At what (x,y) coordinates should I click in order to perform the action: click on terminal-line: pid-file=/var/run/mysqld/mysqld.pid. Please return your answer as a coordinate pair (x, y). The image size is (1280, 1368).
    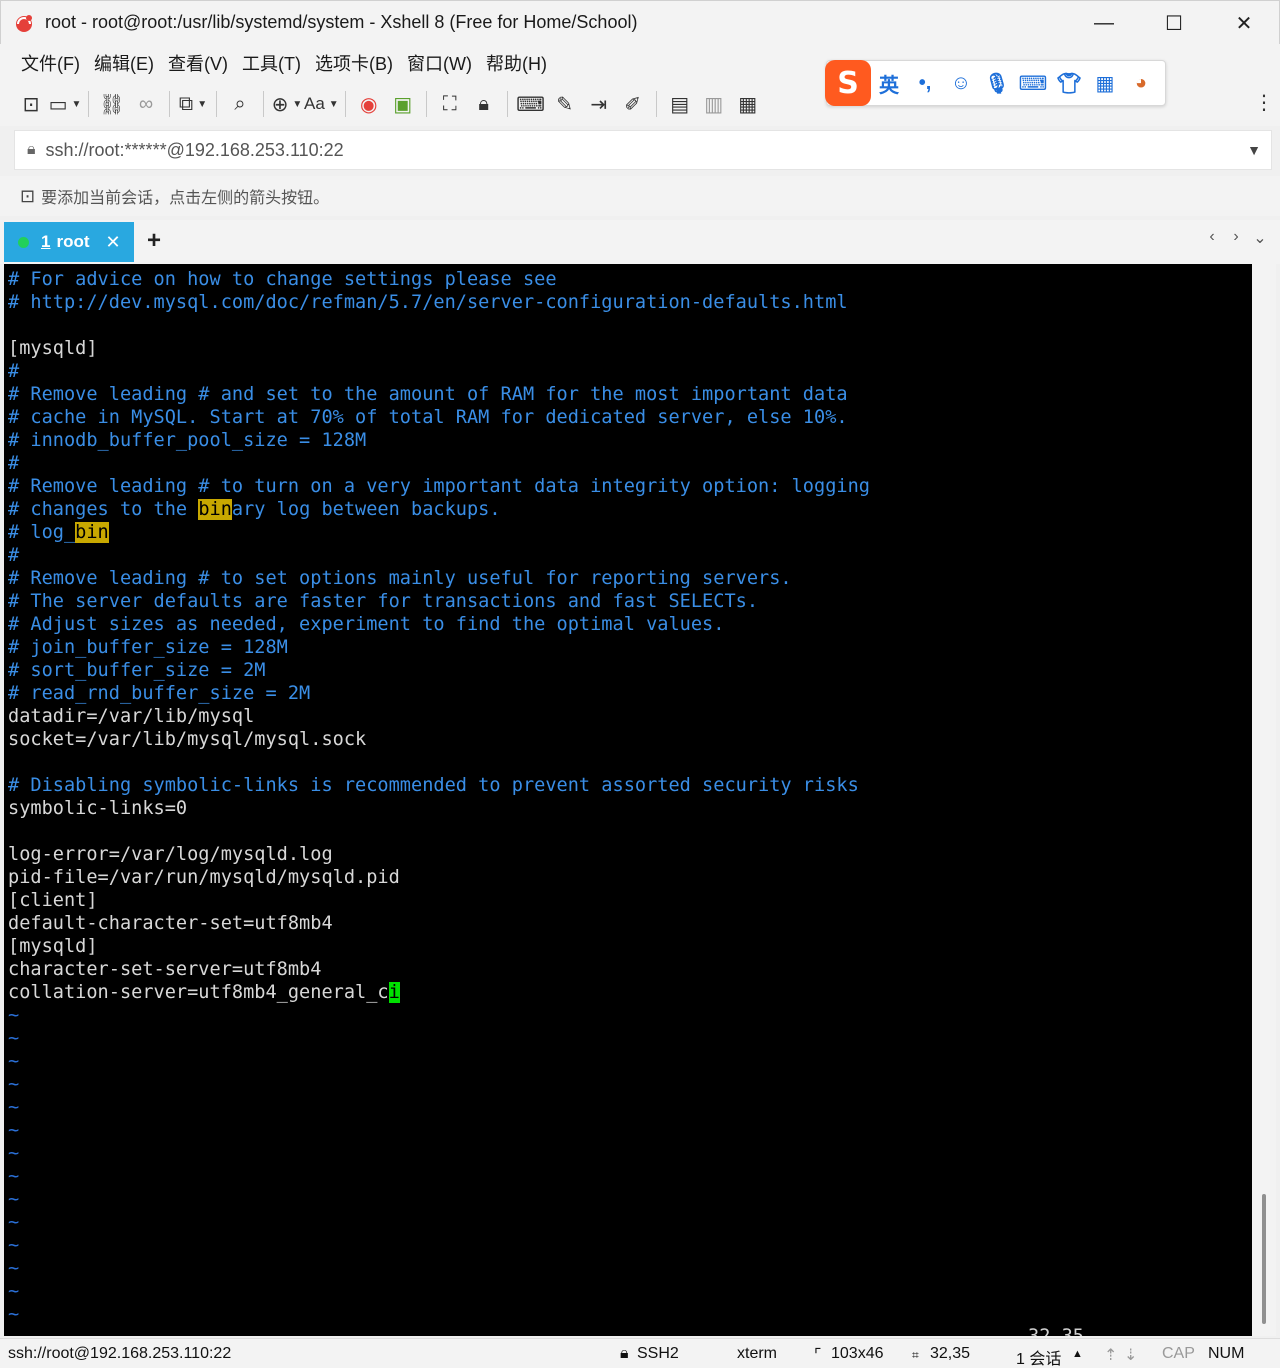
    Looking at the image, I should click on (204, 877).